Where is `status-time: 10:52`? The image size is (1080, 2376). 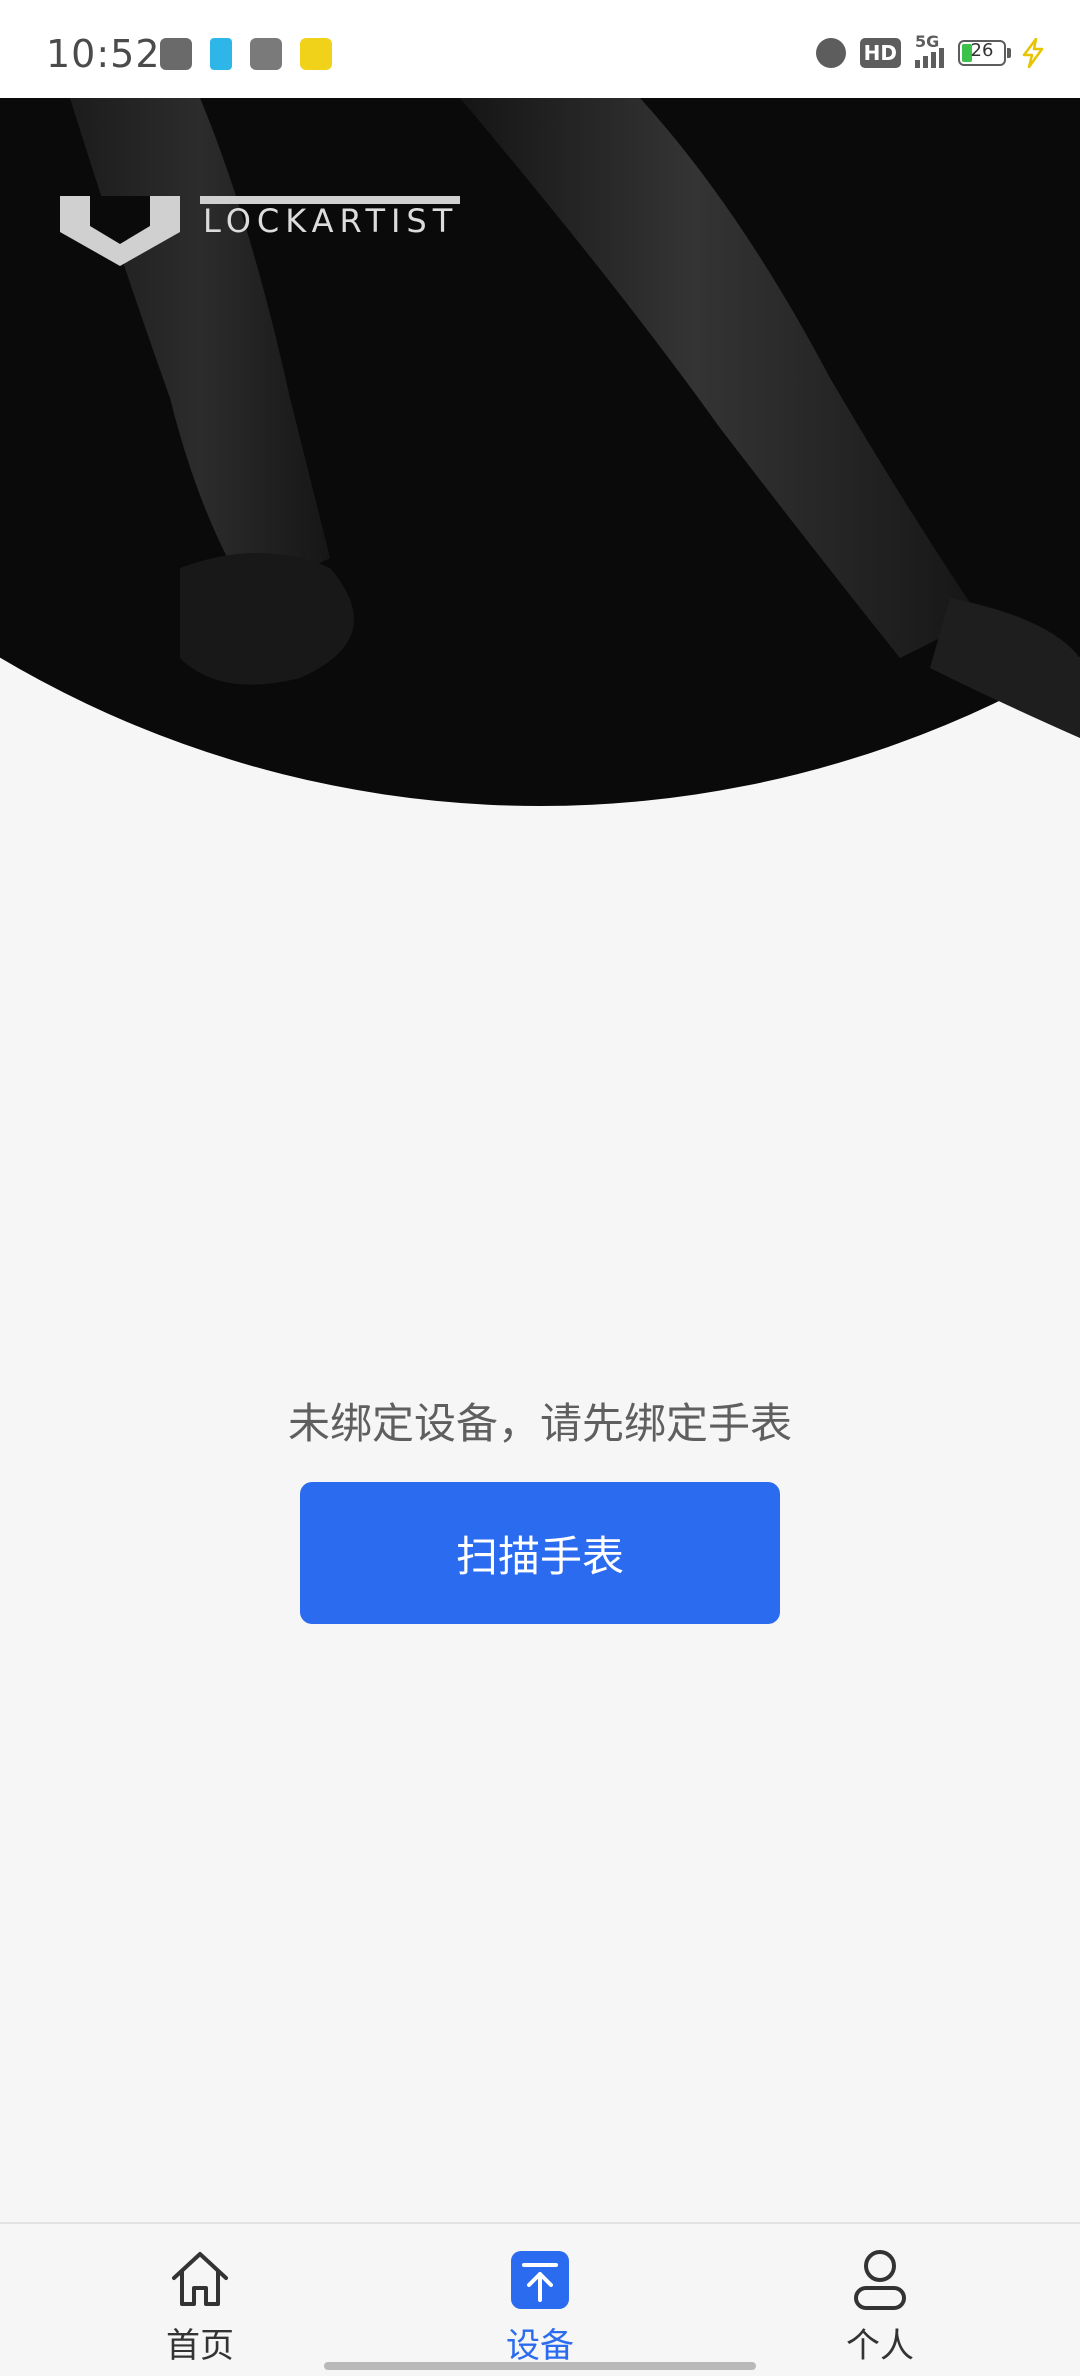
status-time: 10:52 is located at coordinates (103, 54).